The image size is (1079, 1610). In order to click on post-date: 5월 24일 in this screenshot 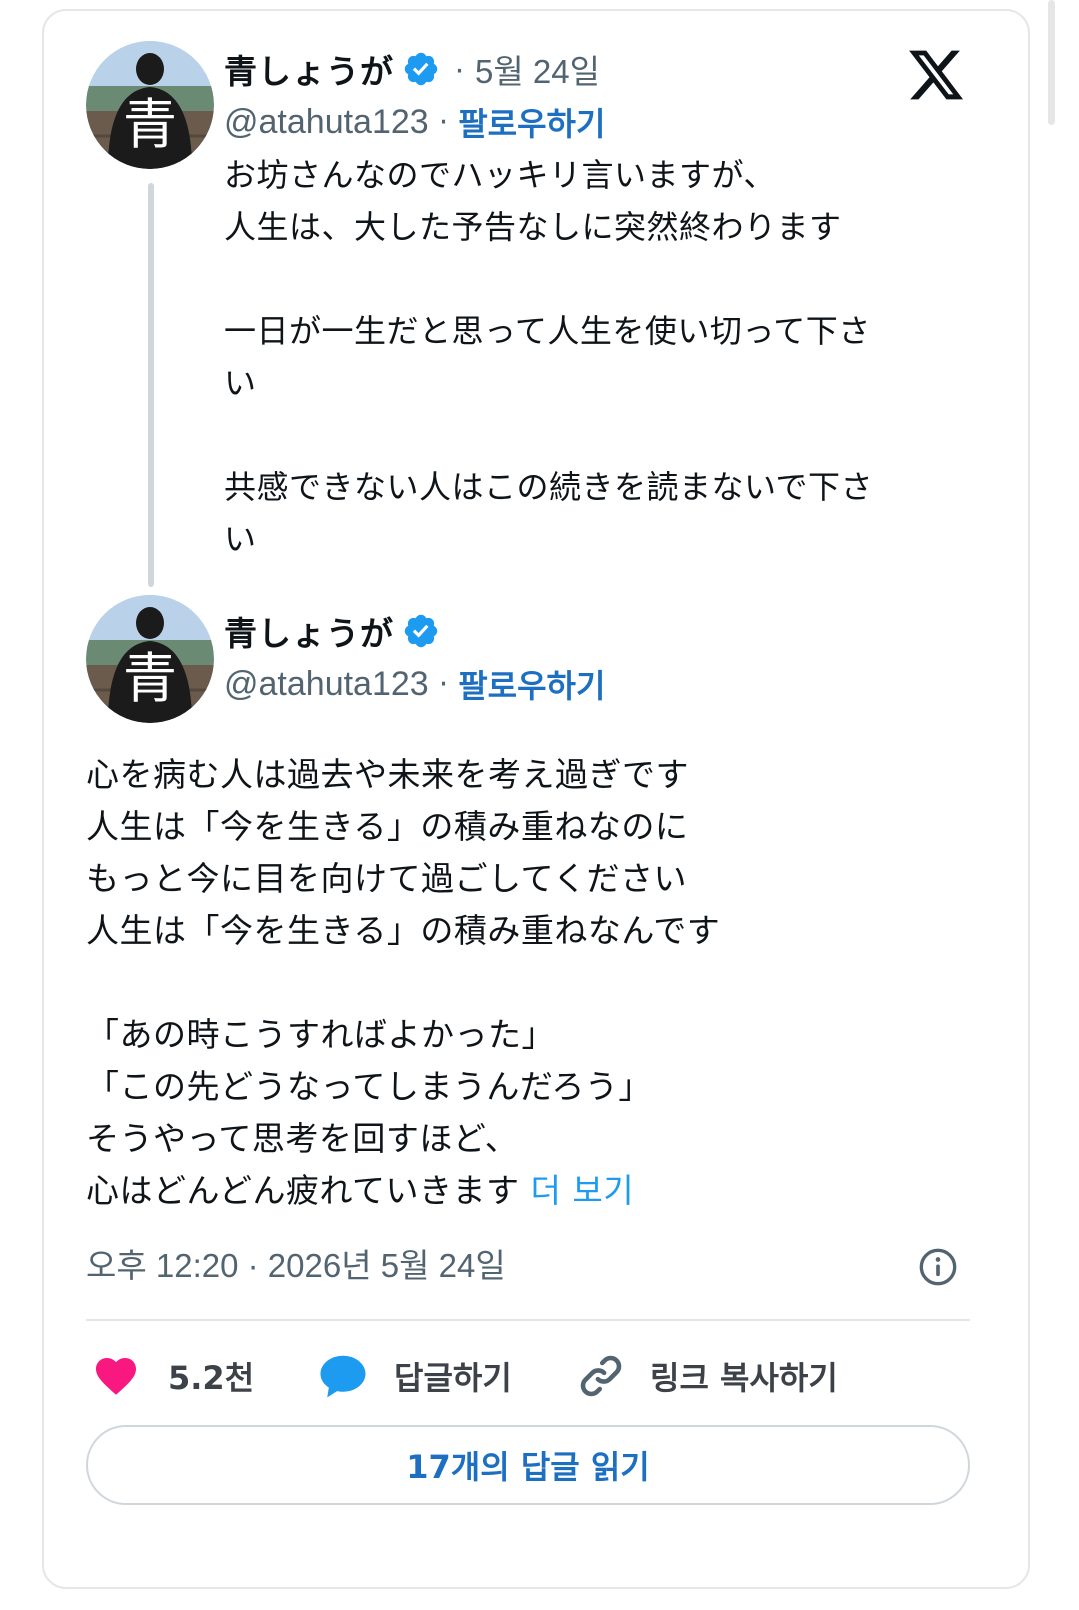, I will do `click(537, 69)`.